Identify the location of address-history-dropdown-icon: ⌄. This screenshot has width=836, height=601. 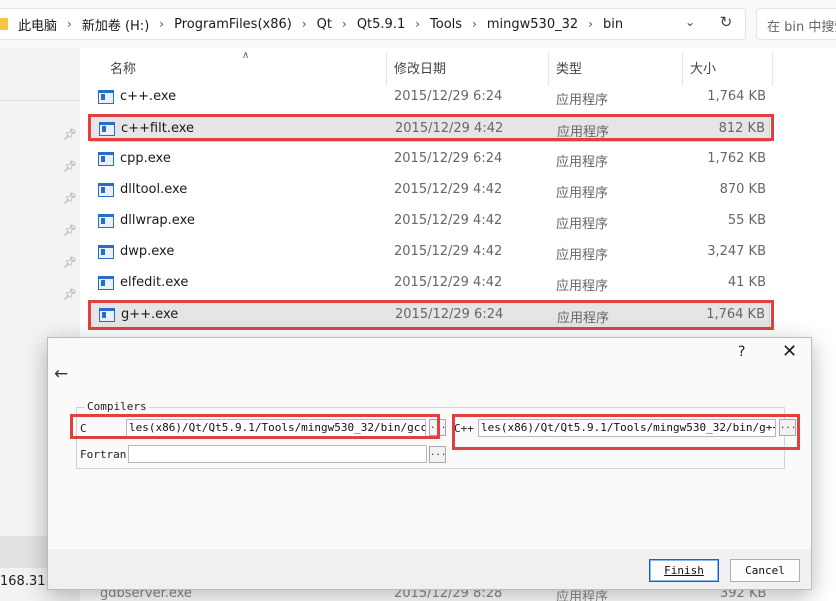
(690, 22).